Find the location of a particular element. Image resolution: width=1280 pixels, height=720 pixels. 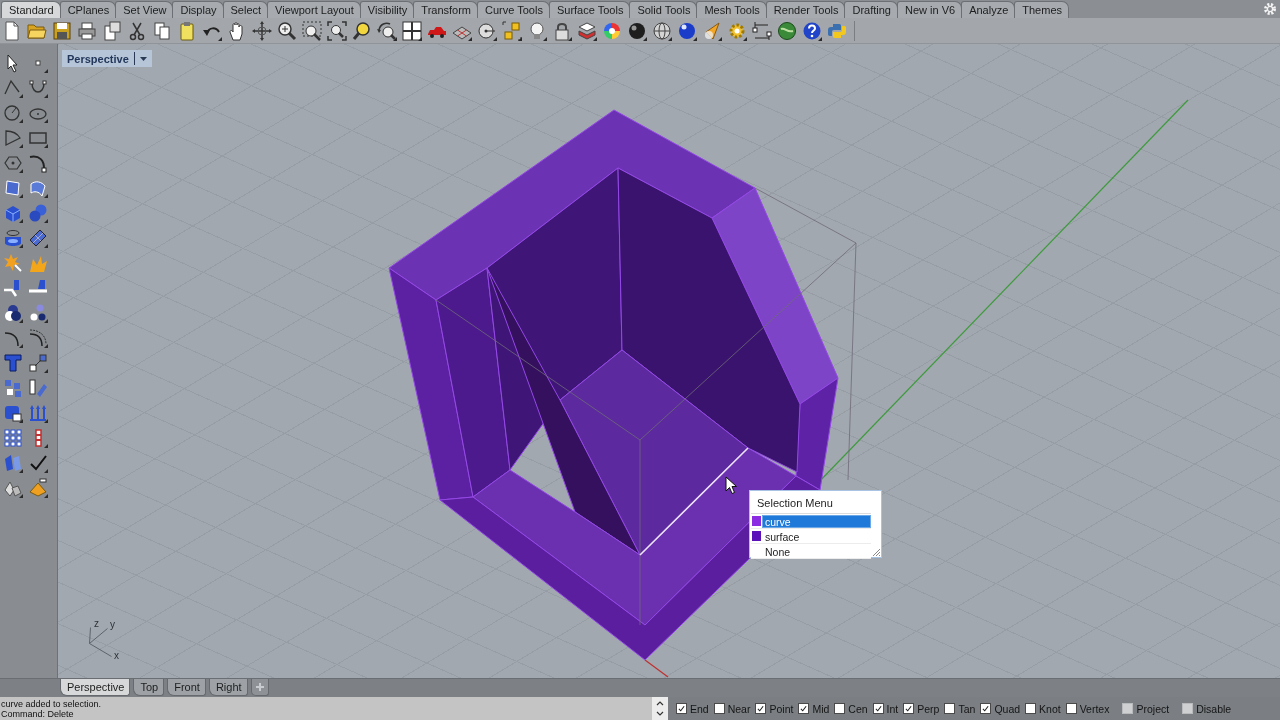

control-point-curve-icon is located at coordinates (38, 88).